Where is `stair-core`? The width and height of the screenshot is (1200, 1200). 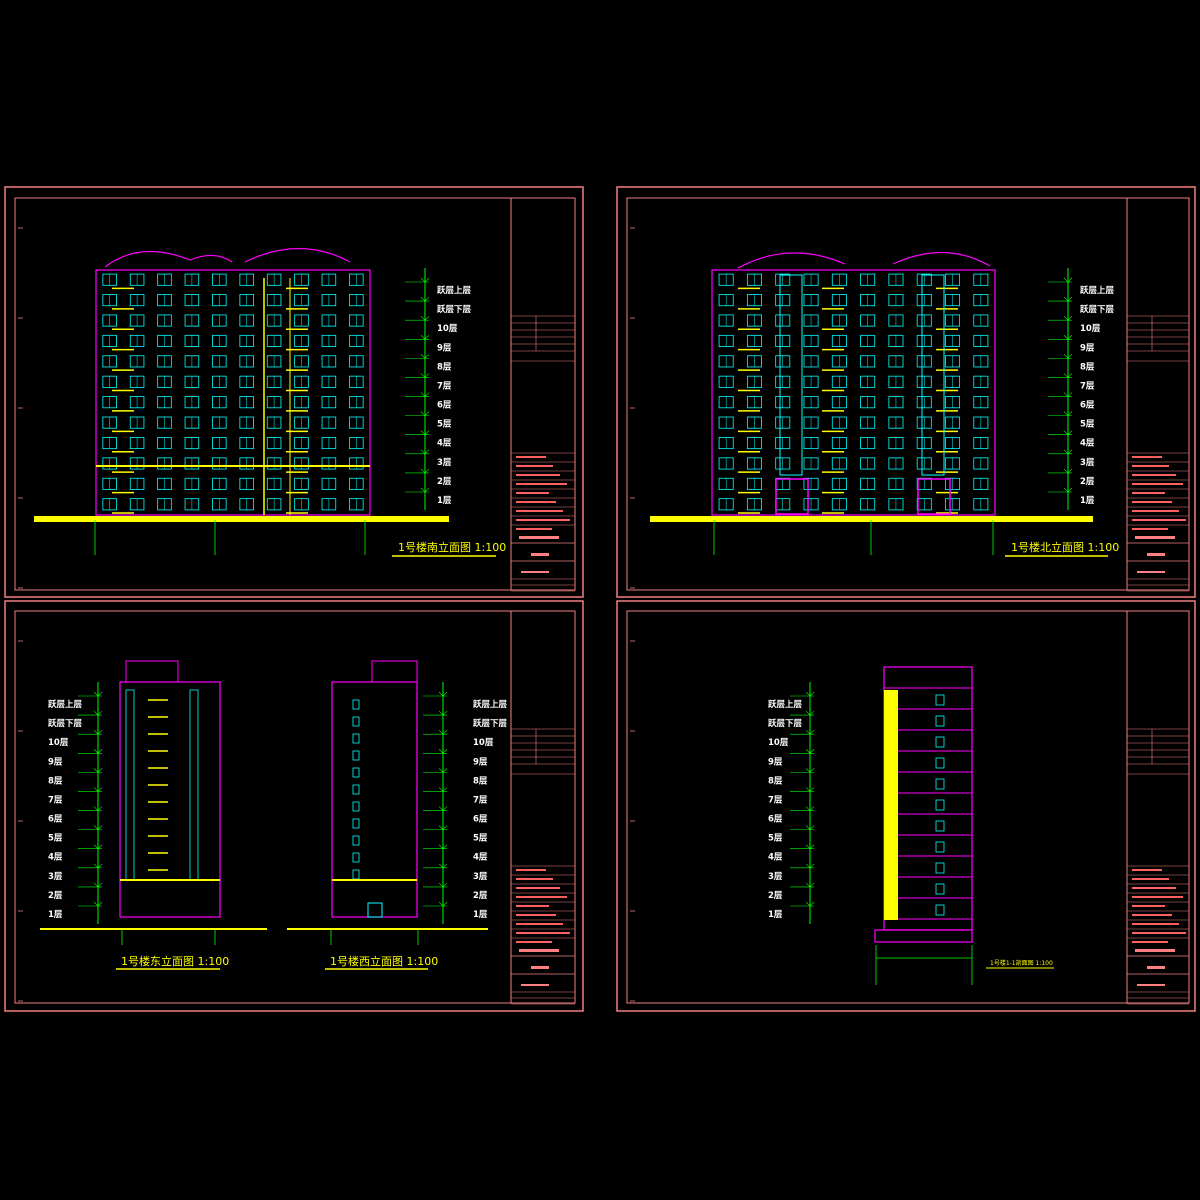
stair-core is located at coordinates (891, 805).